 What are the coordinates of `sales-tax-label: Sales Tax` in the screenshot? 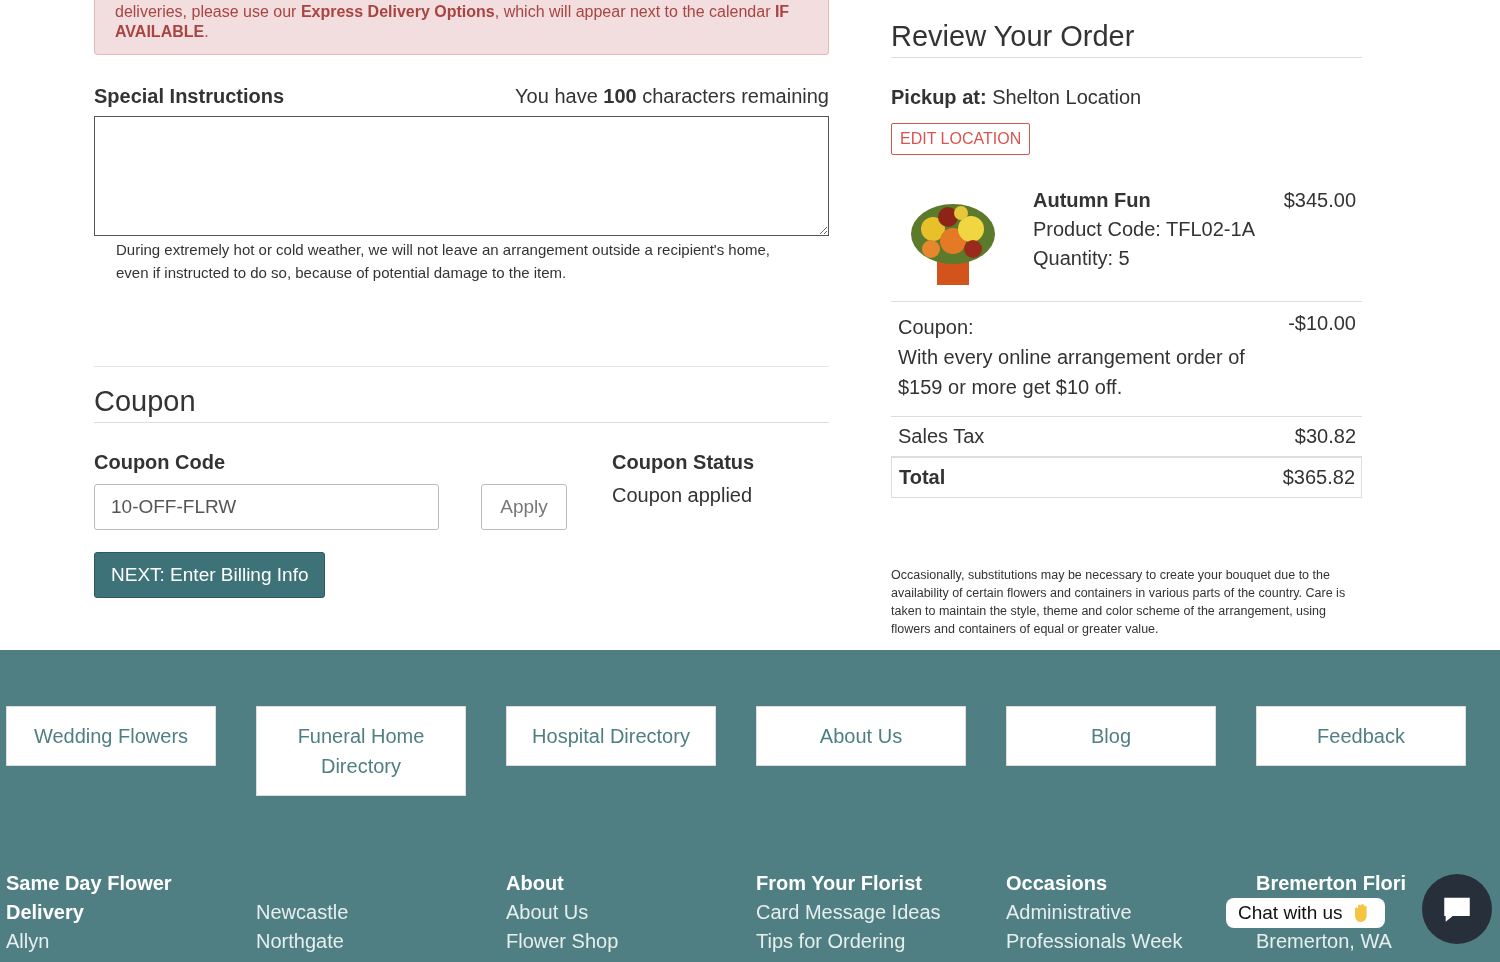 It's located at (941, 436).